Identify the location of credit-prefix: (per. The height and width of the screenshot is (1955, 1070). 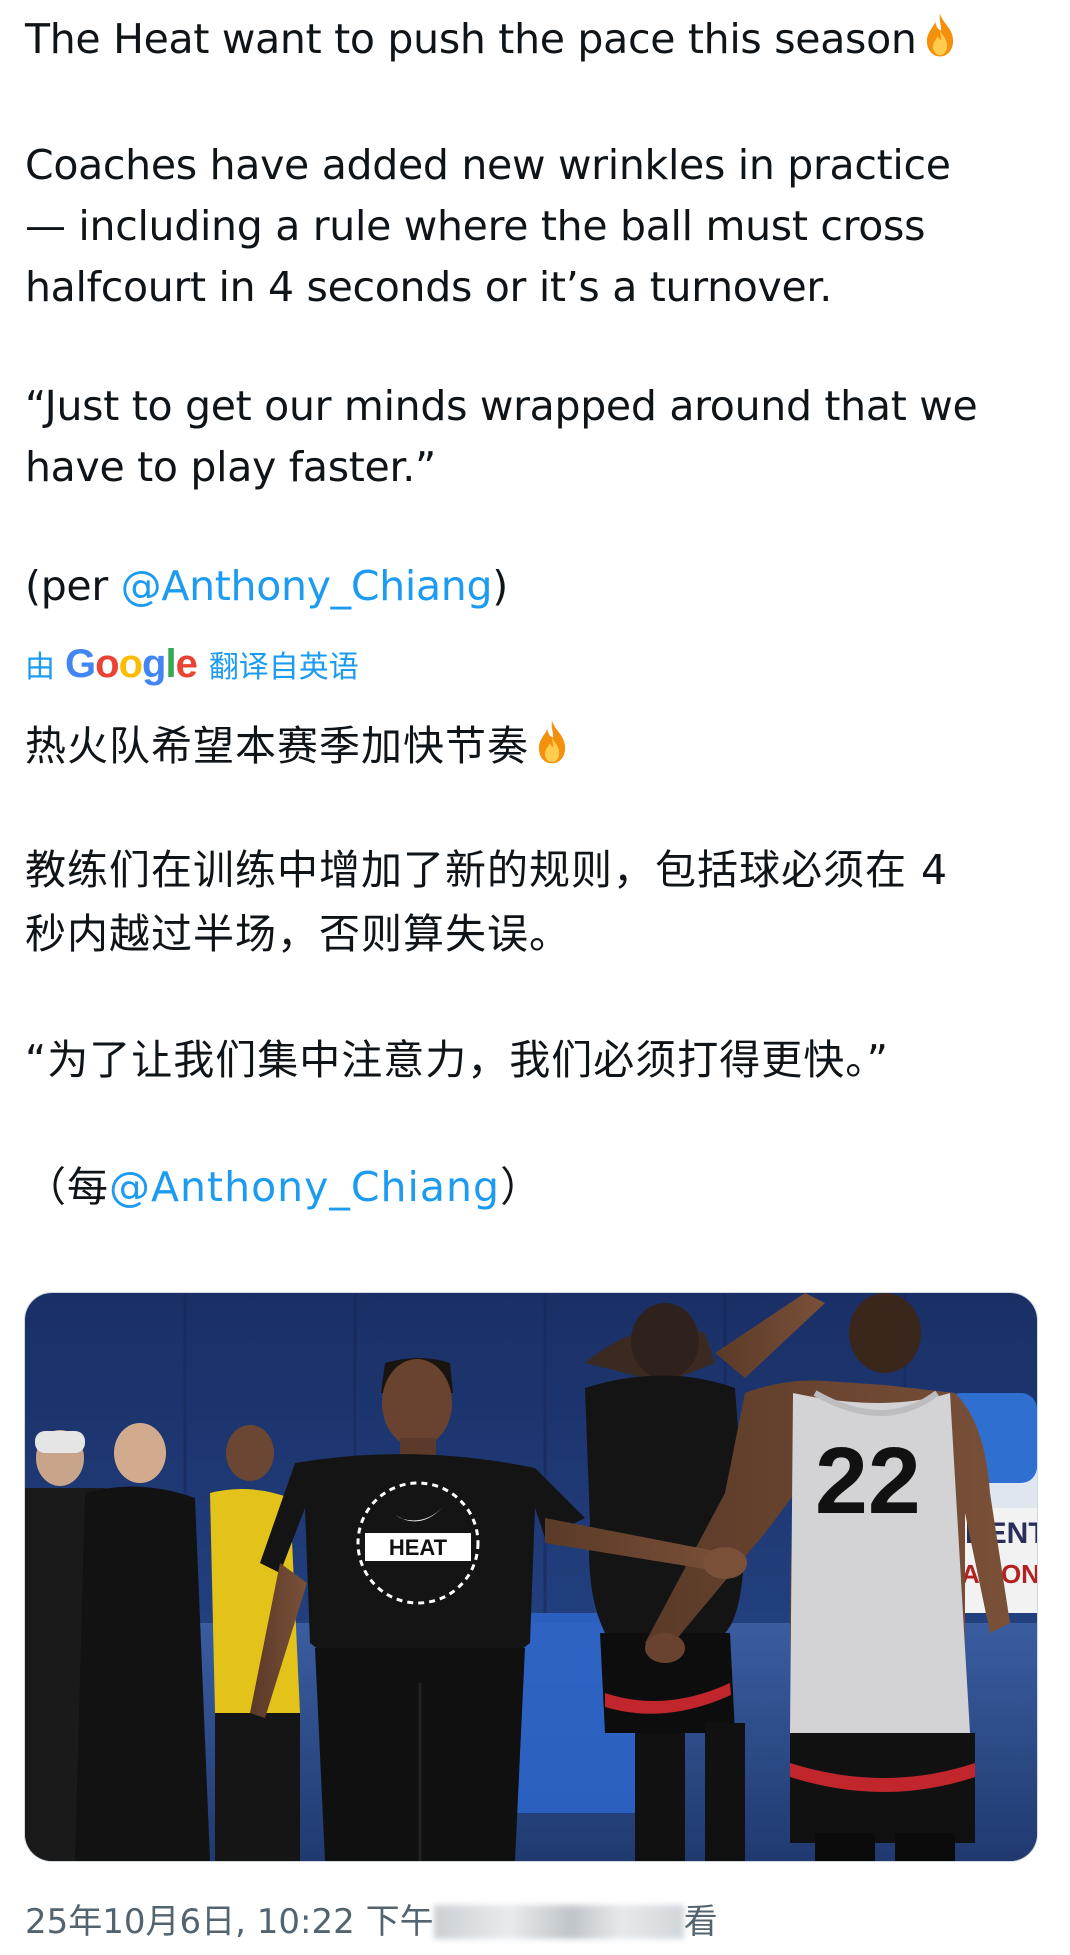
(73, 586).